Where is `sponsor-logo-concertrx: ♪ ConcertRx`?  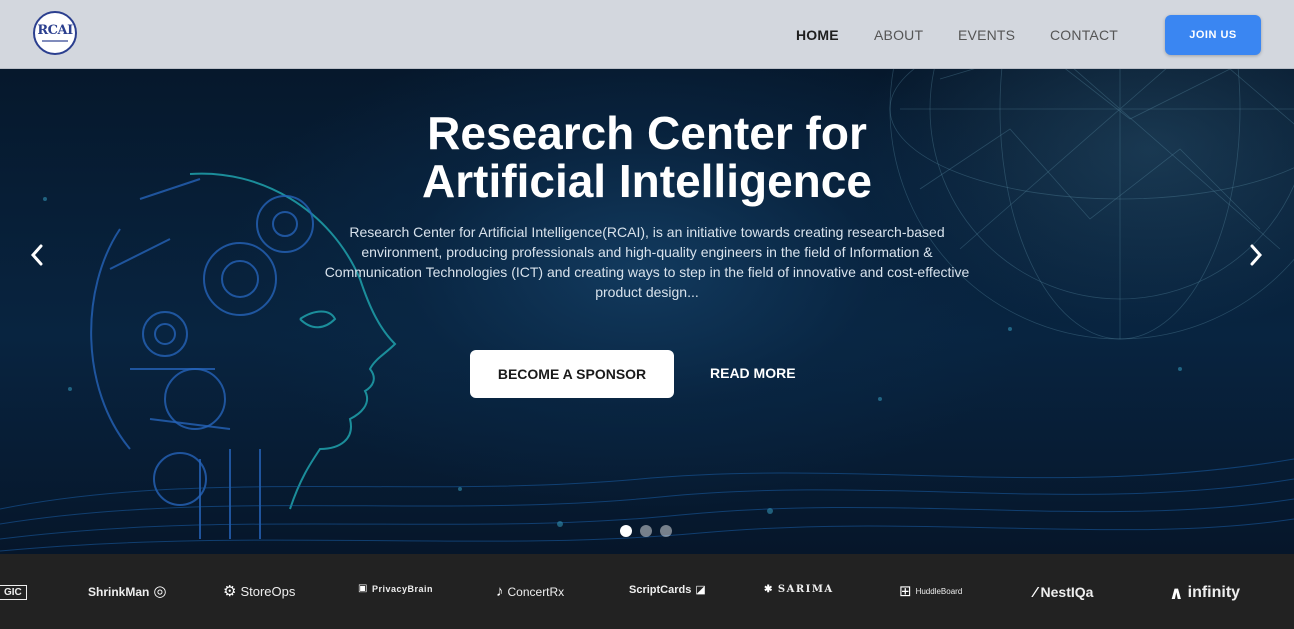 sponsor-logo-concertrx: ♪ ConcertRx is located at coordinates (530, 591).